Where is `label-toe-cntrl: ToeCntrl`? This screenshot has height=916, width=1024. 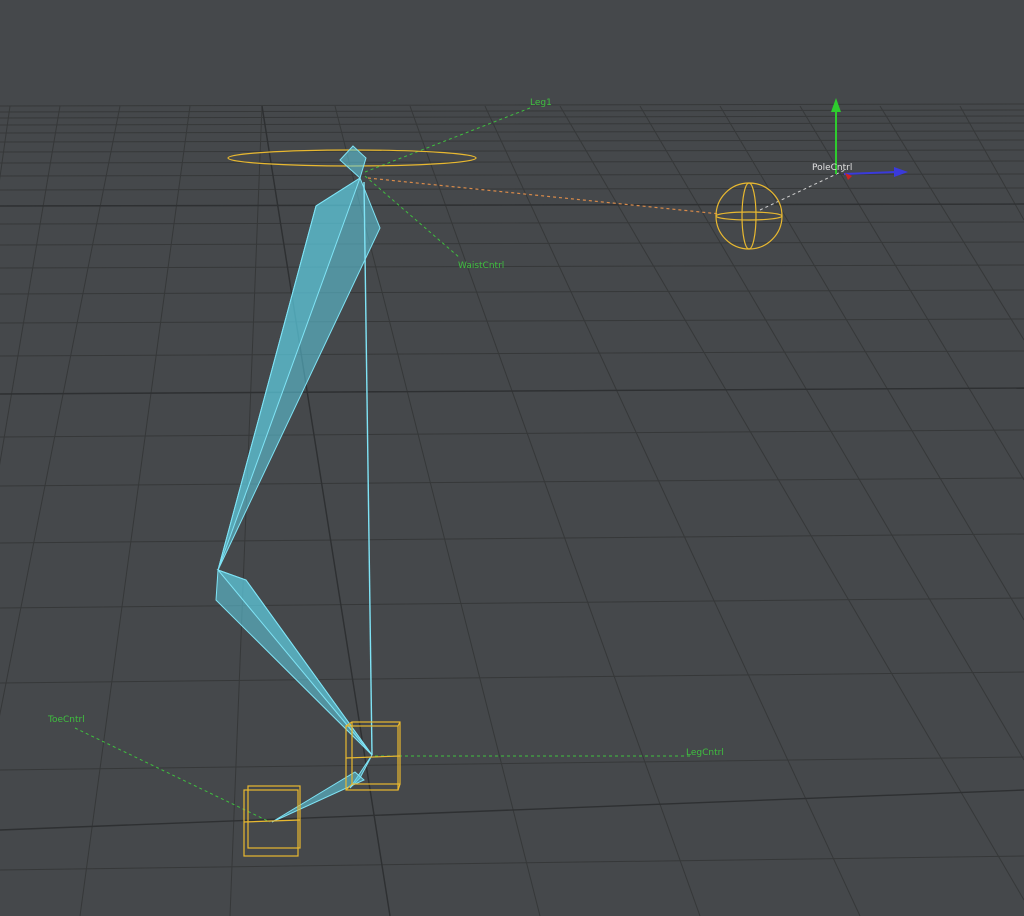 label-toe-cntrl: ToeCntrl is located at coordinates (66, 720).